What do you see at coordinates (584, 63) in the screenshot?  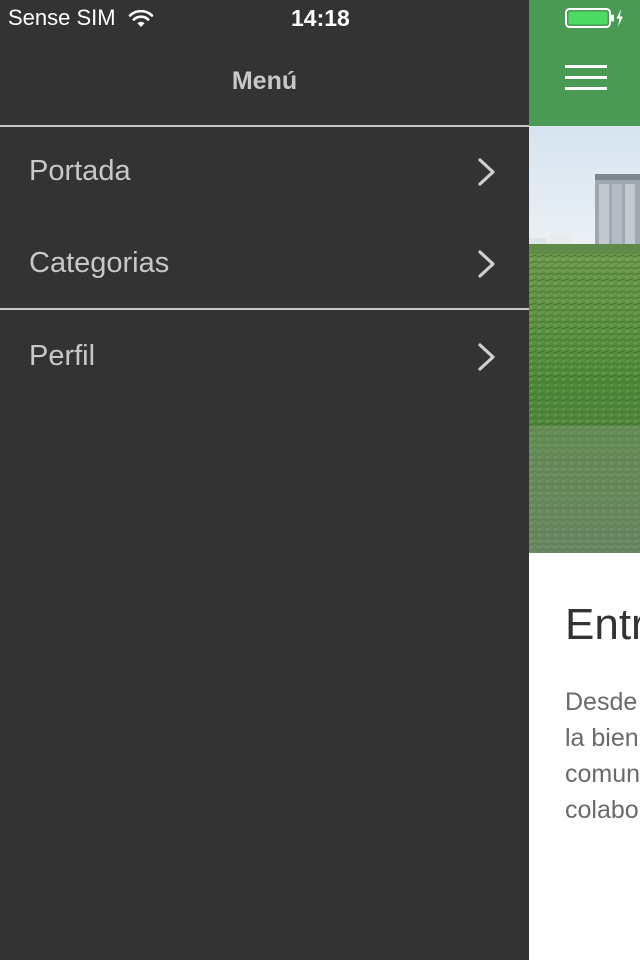 I see `app-bar` at bounding box center [584, 63].